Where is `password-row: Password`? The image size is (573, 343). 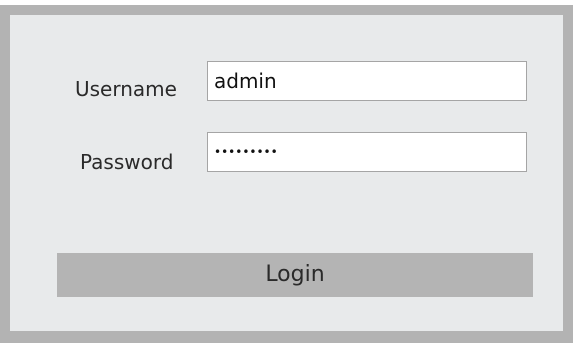
password-row: Password is located at coordinates (286, 154).